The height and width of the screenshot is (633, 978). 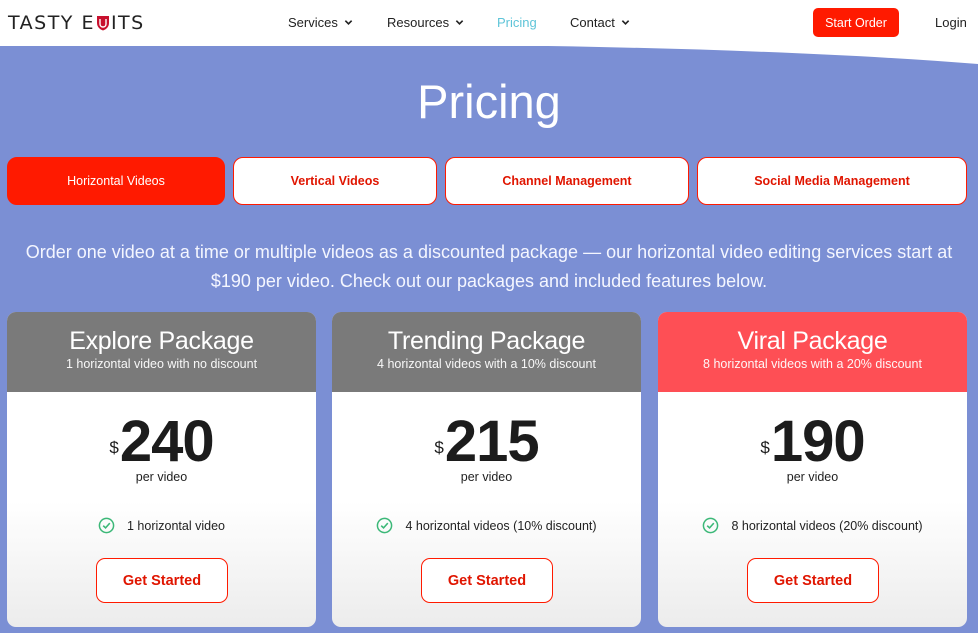 I want to click on card-subtitle: 8 horizontal videos with a 20% discount, so click(x=812, y=364).